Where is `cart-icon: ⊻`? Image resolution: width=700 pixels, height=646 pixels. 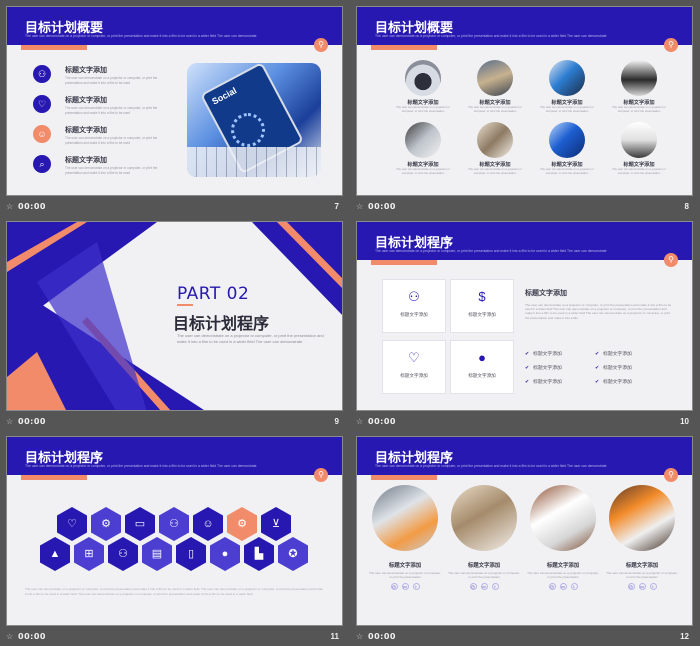
cart-icon: ⊻ is located at coordinates (276, 524).